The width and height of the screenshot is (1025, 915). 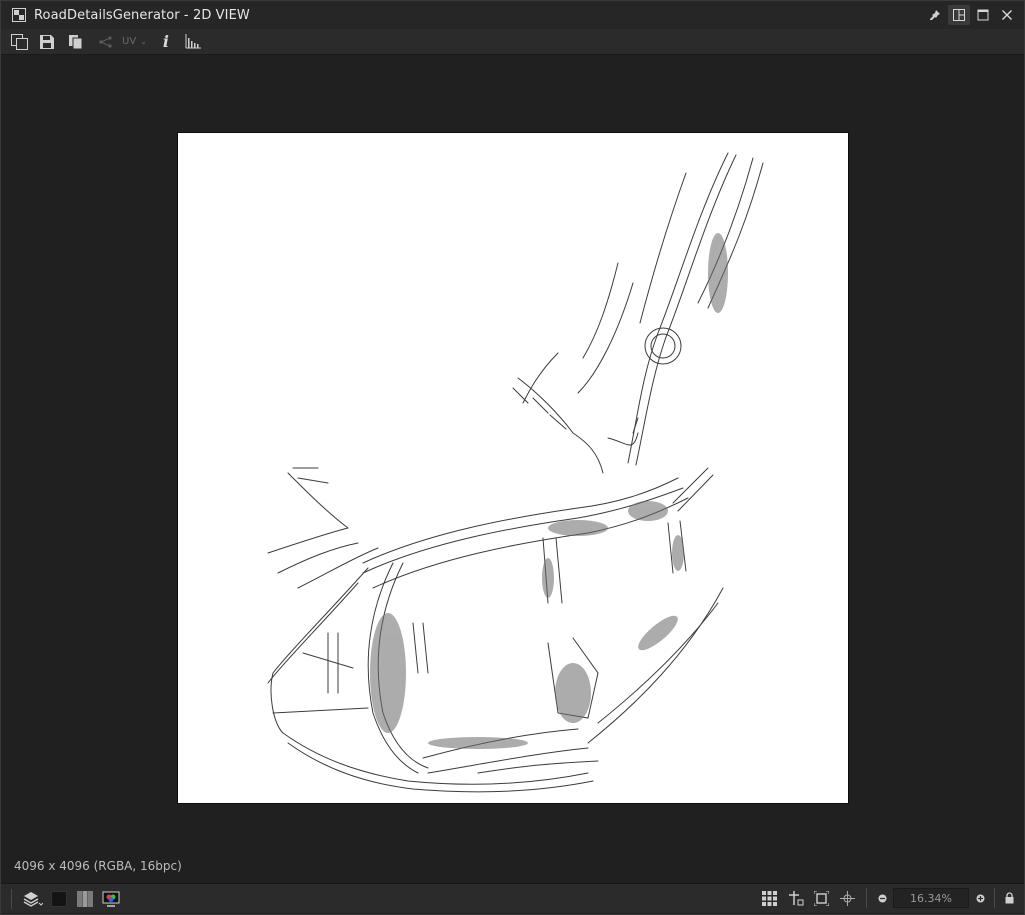 I want to click on zoom-in-icon, so click(x=980, y=898).